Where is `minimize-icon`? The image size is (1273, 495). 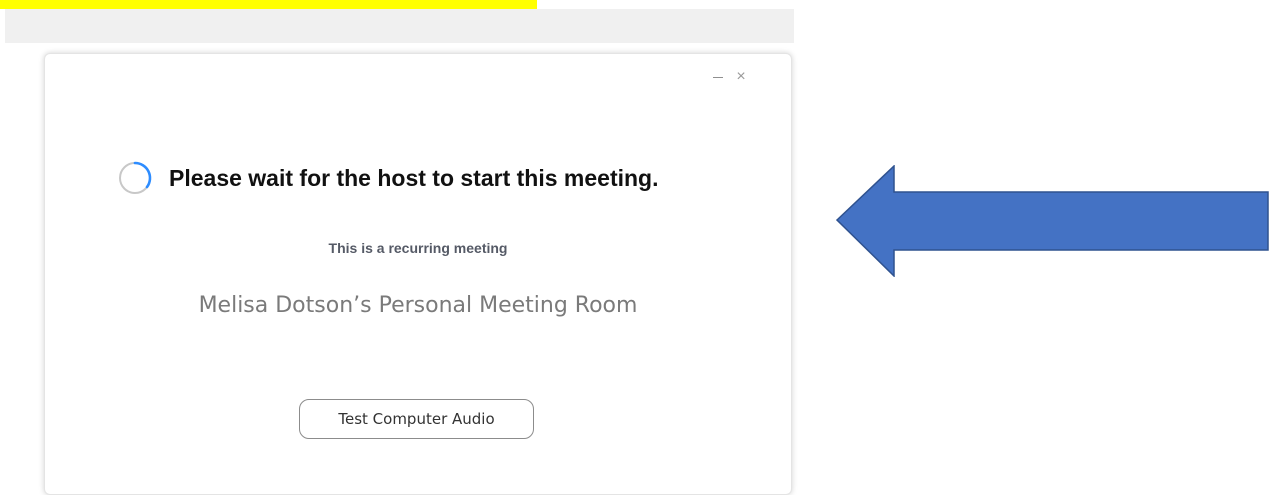
minimize-icon is located at coordinates (718, 77).